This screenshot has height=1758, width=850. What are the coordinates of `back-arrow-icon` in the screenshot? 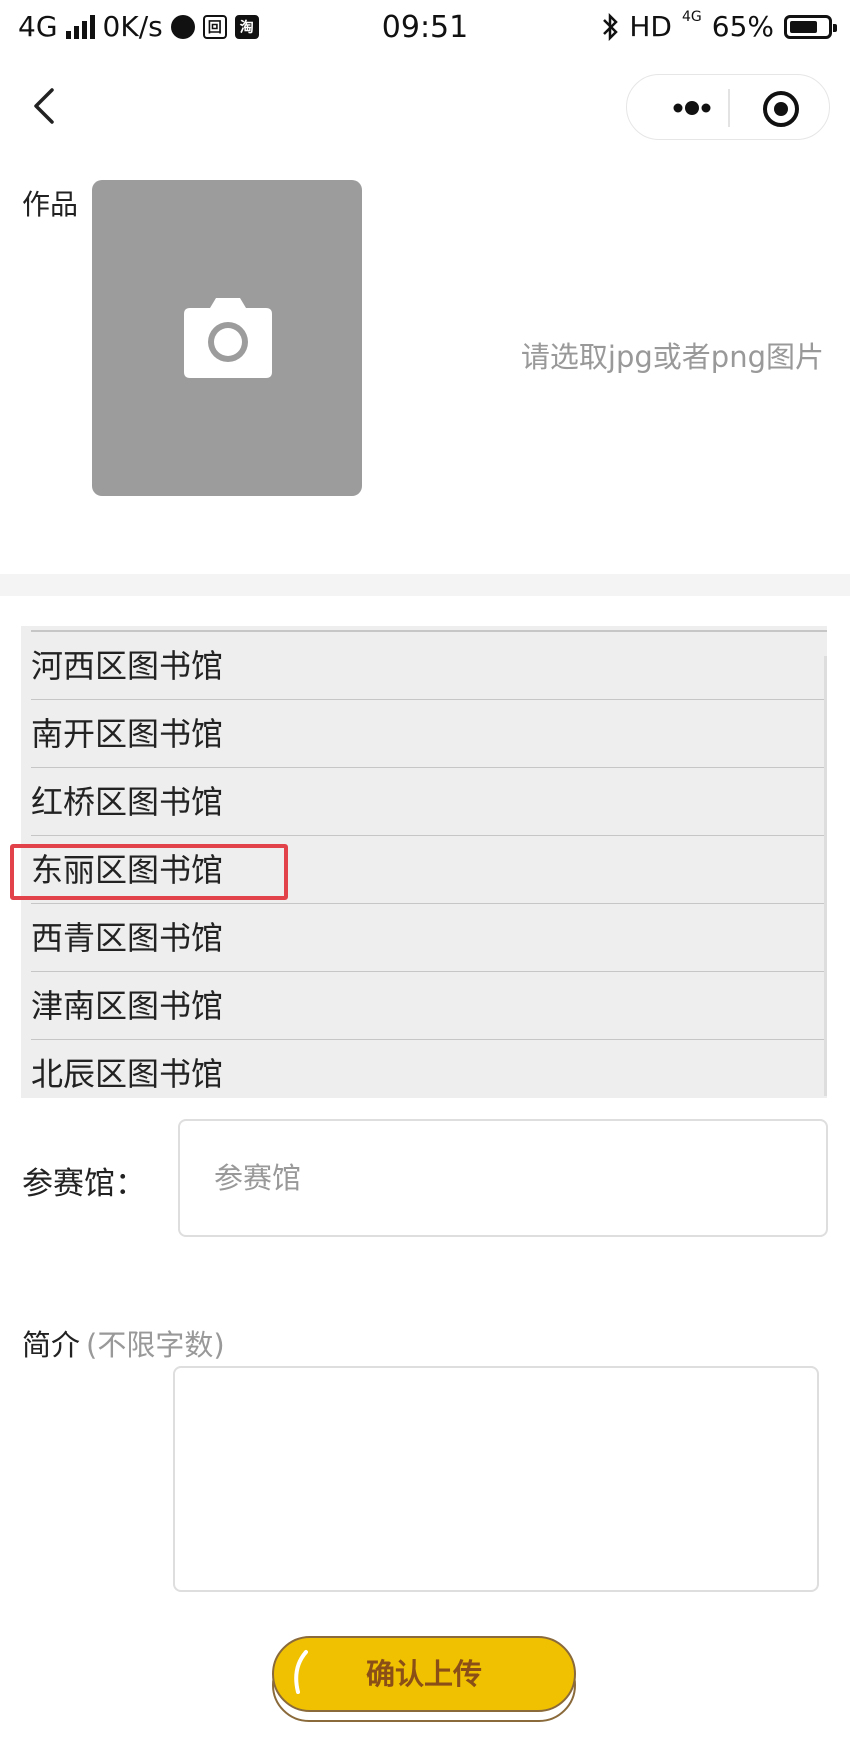 It's located at (46, 106).